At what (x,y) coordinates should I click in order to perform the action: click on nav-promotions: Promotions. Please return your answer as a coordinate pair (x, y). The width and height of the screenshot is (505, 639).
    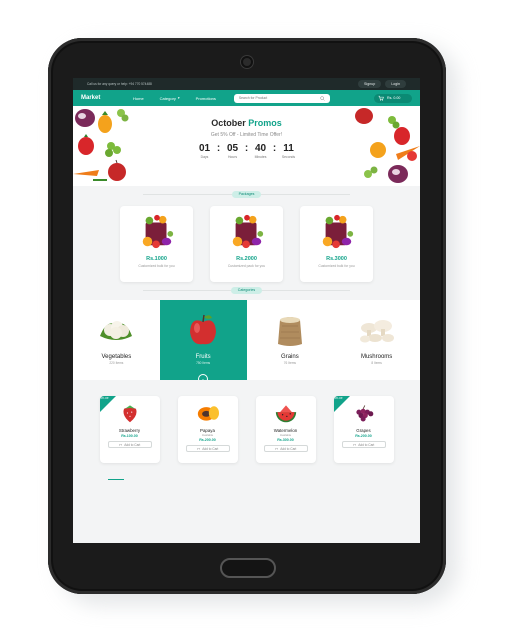
    Looking at the image, I should click on (206, 98).